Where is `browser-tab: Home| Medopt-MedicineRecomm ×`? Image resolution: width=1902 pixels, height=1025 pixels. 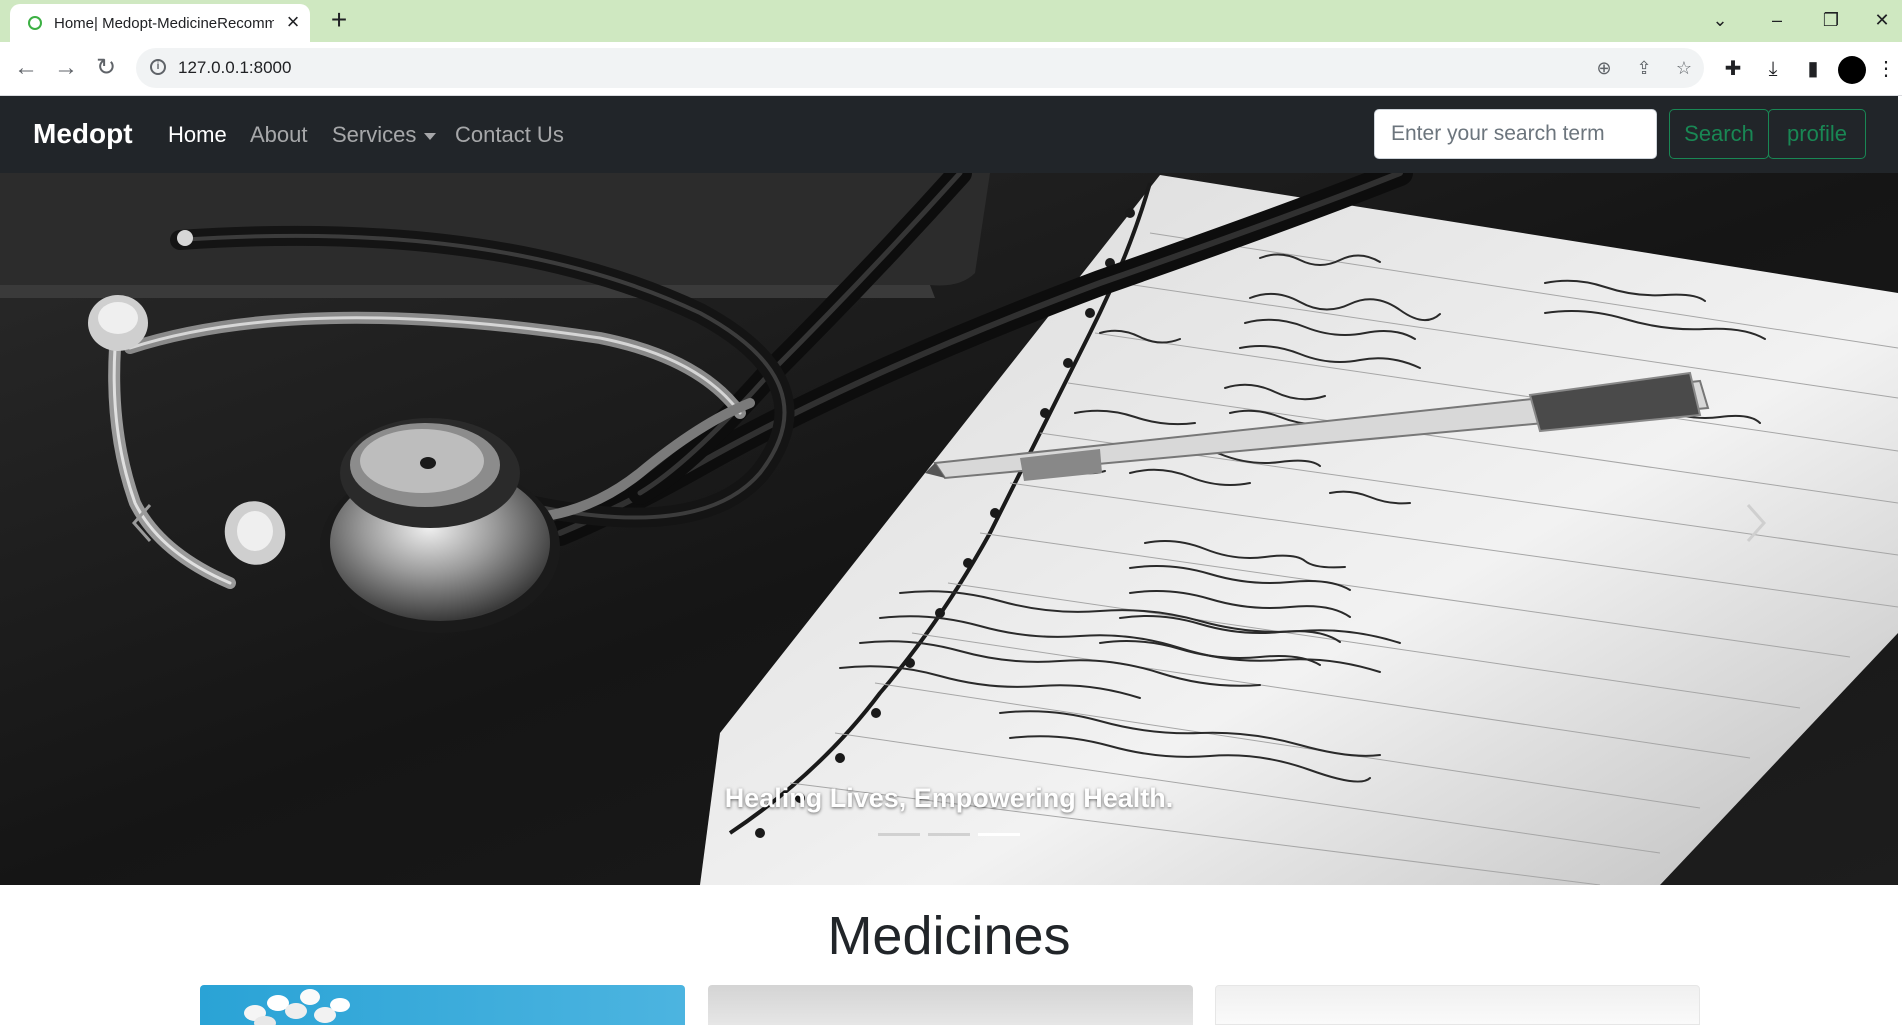 browser-tab: Home| Medopt-MedicineRecomm × is located at coordinates (160, 23).